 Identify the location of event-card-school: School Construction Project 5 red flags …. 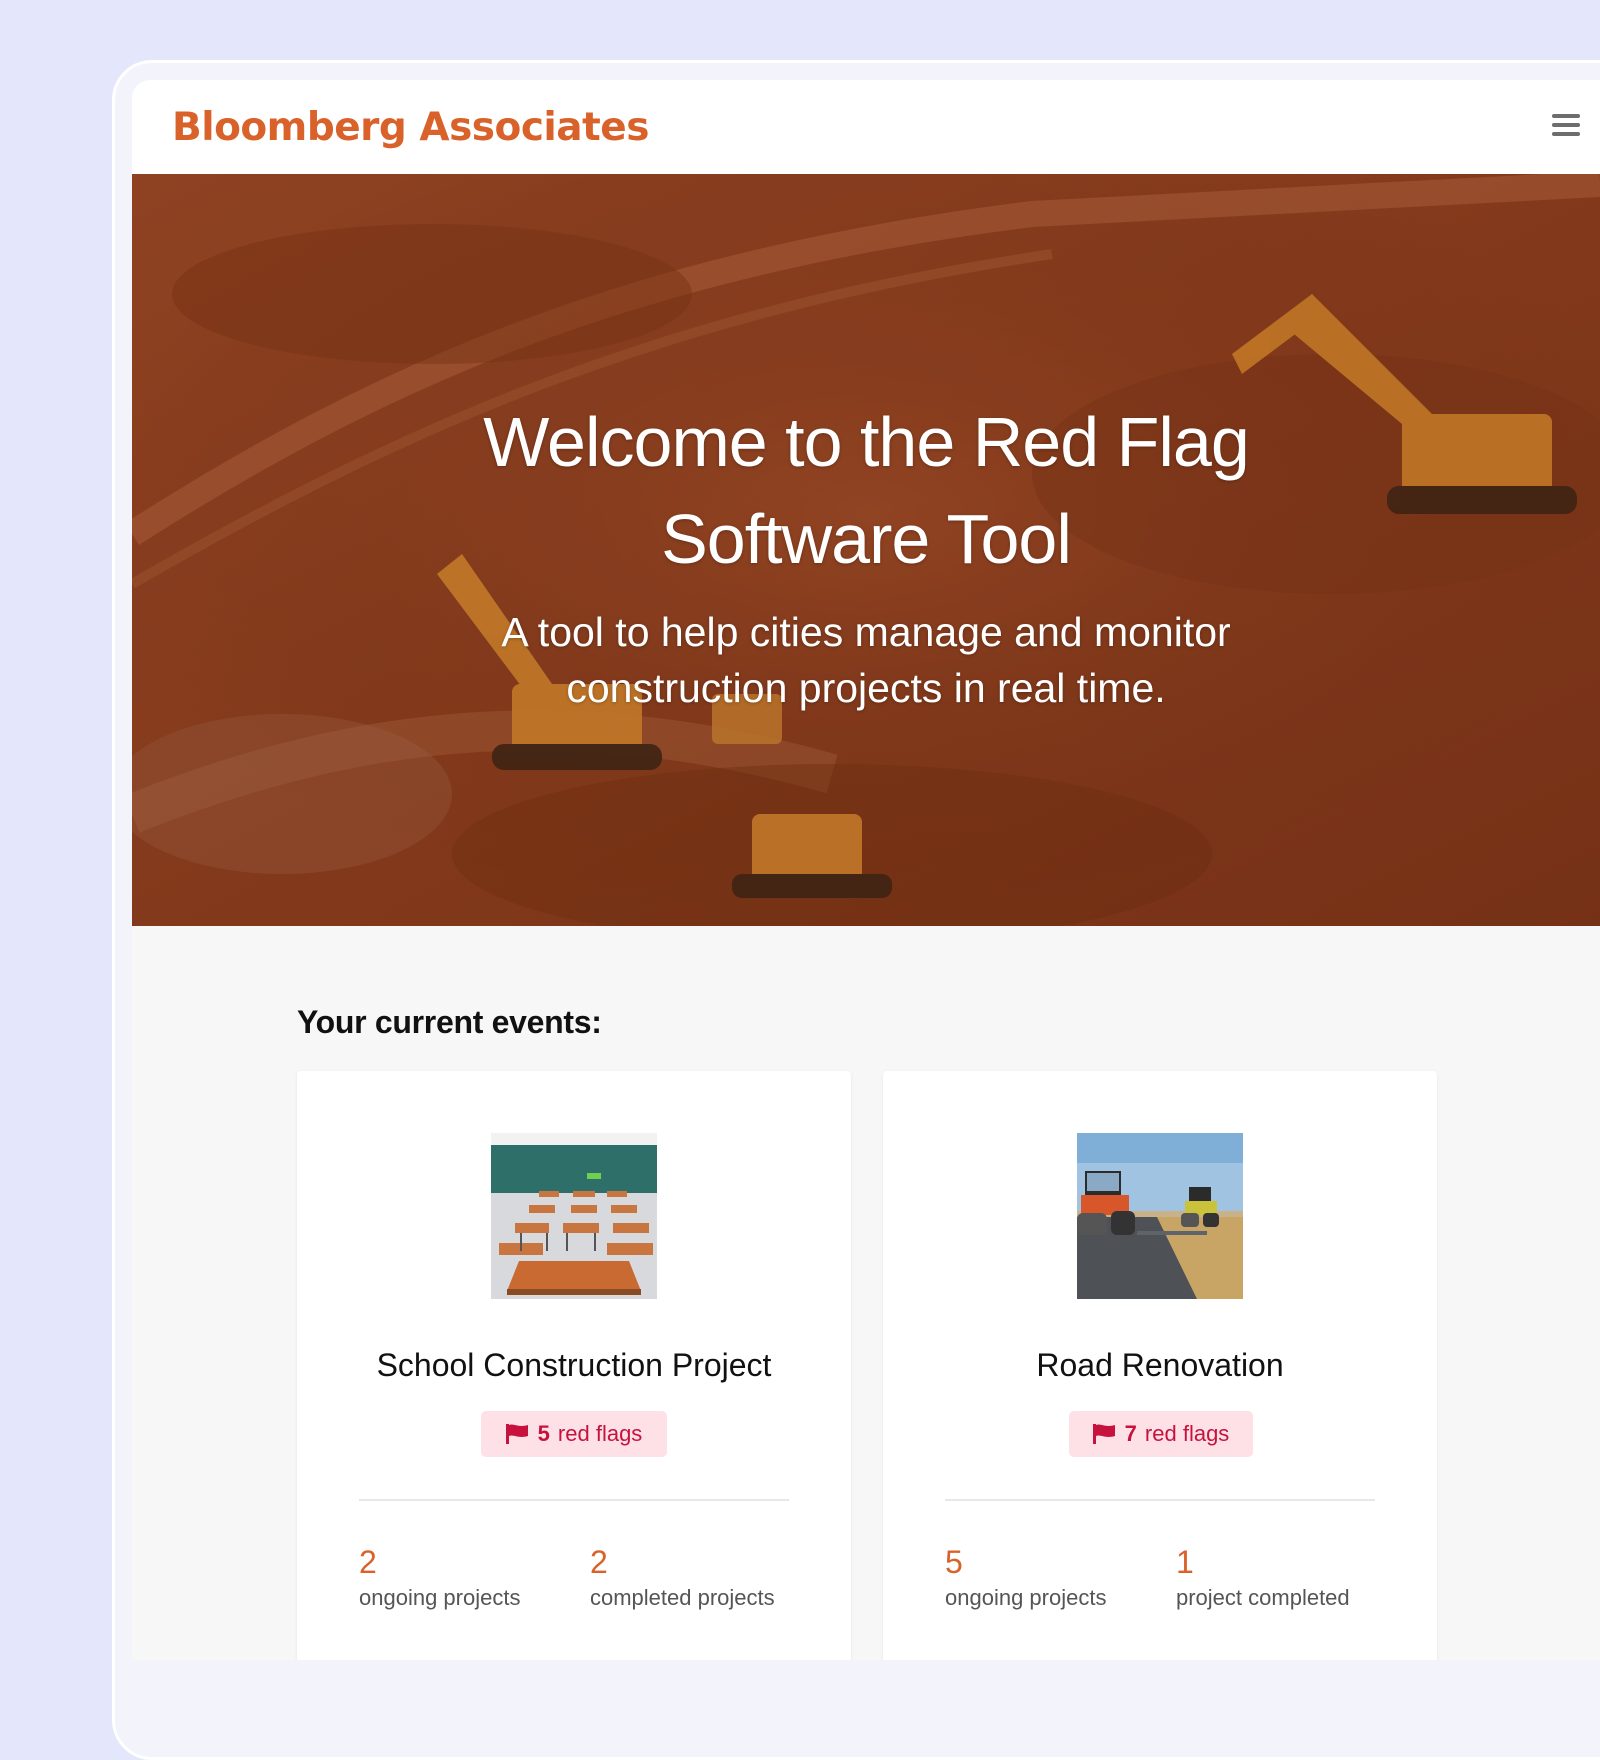
(574, 1365).